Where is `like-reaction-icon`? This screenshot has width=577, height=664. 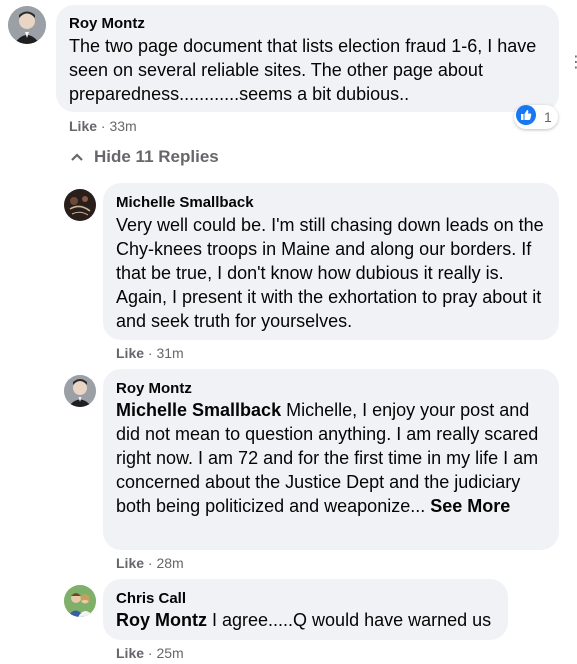 like-reaction-icon is located at coordinates (526, 117).